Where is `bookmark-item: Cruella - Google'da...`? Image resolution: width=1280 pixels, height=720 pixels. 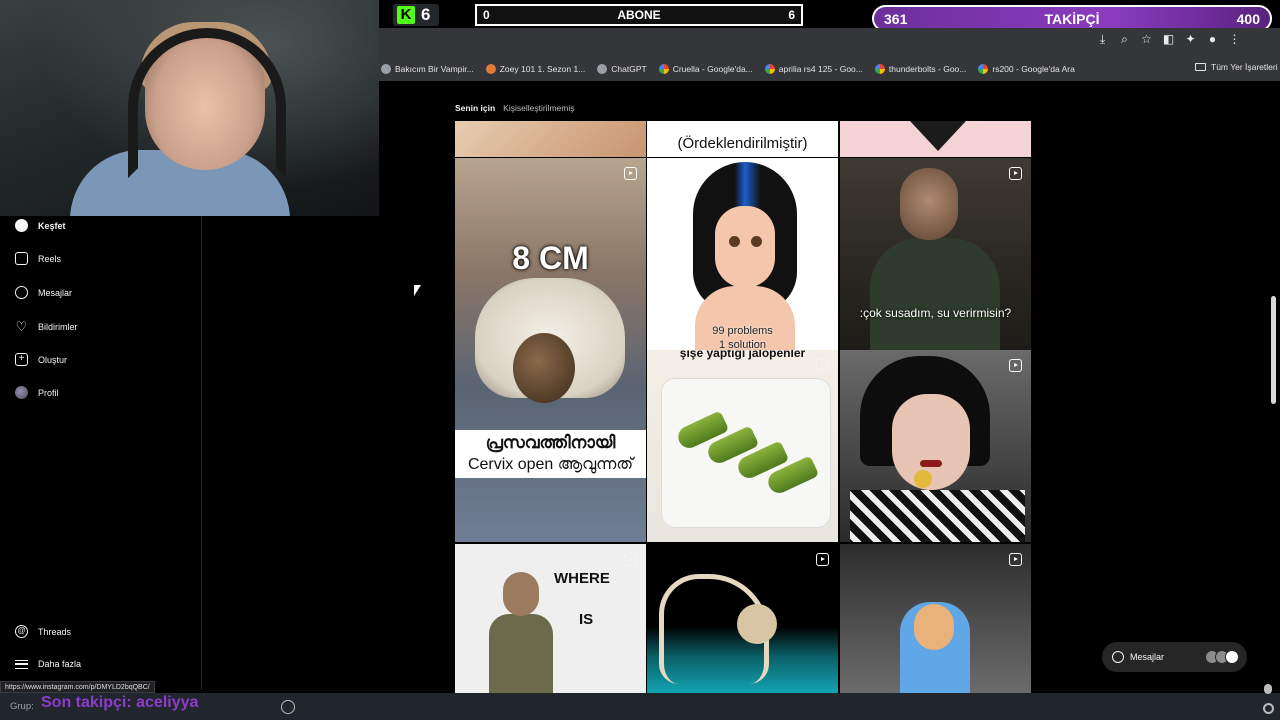
bookmark-item: Cruella - Google'da... is located at coordinates (705, 68).